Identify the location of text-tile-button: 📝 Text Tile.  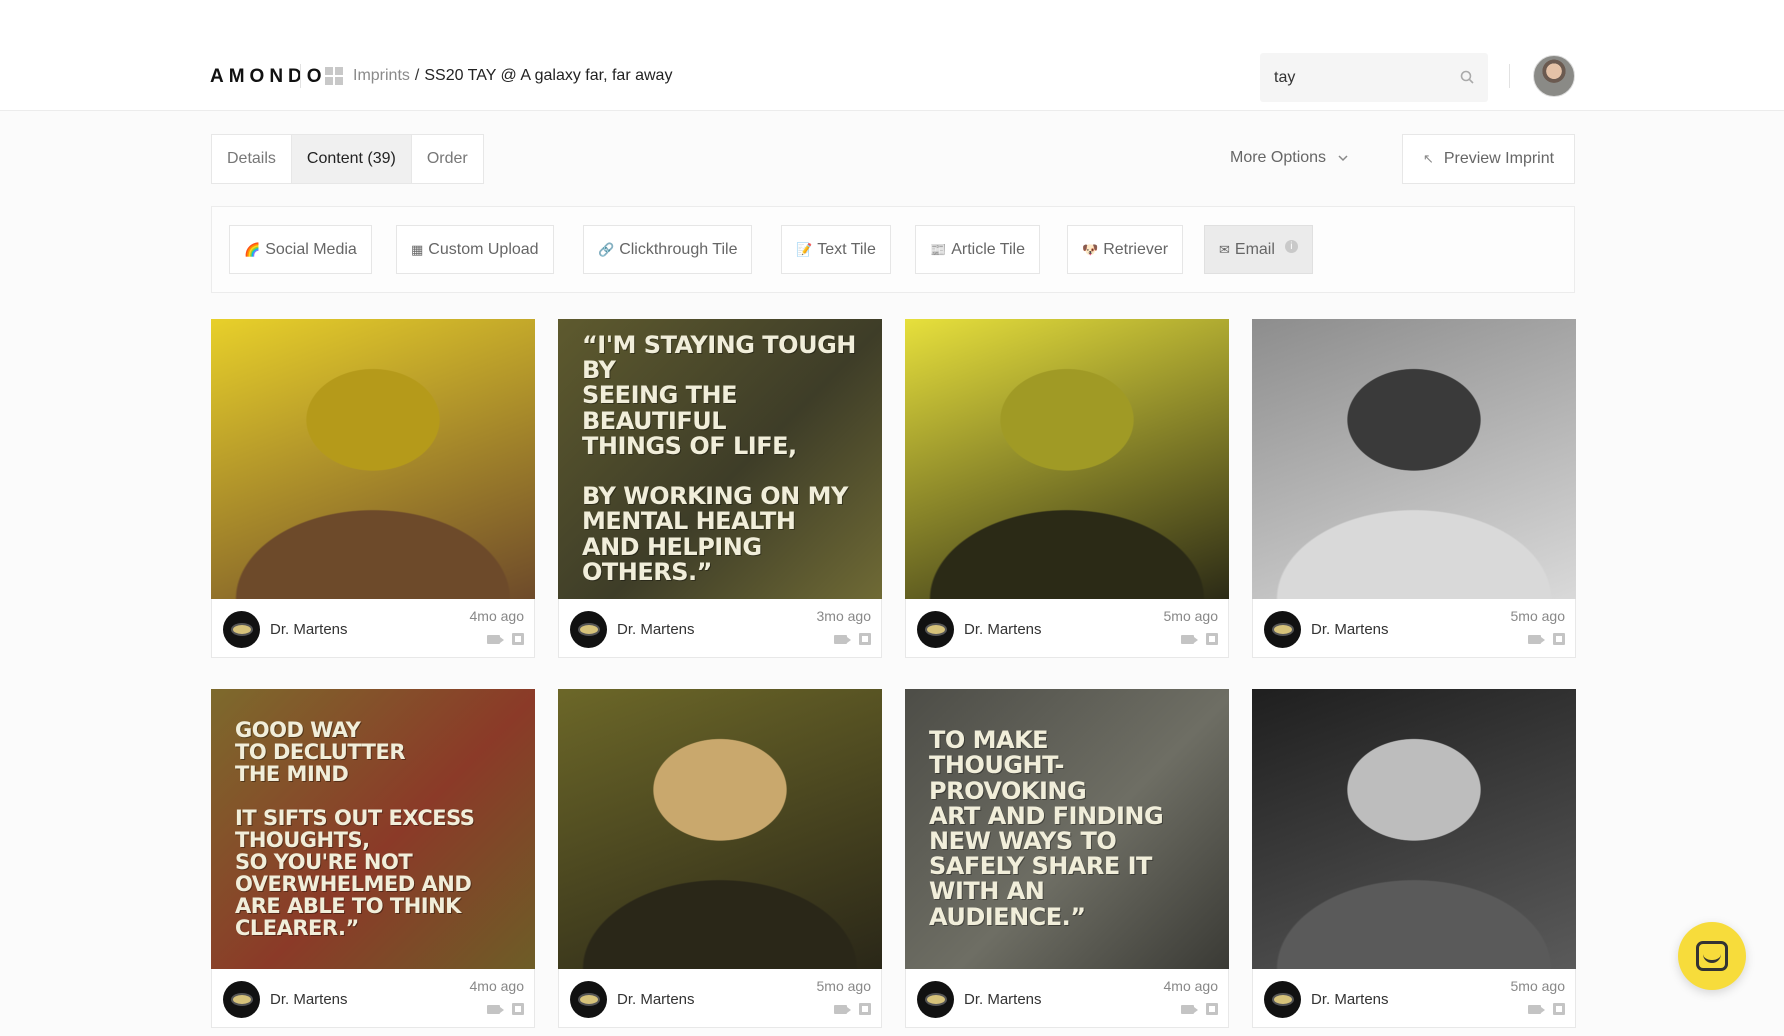
(836, 249).